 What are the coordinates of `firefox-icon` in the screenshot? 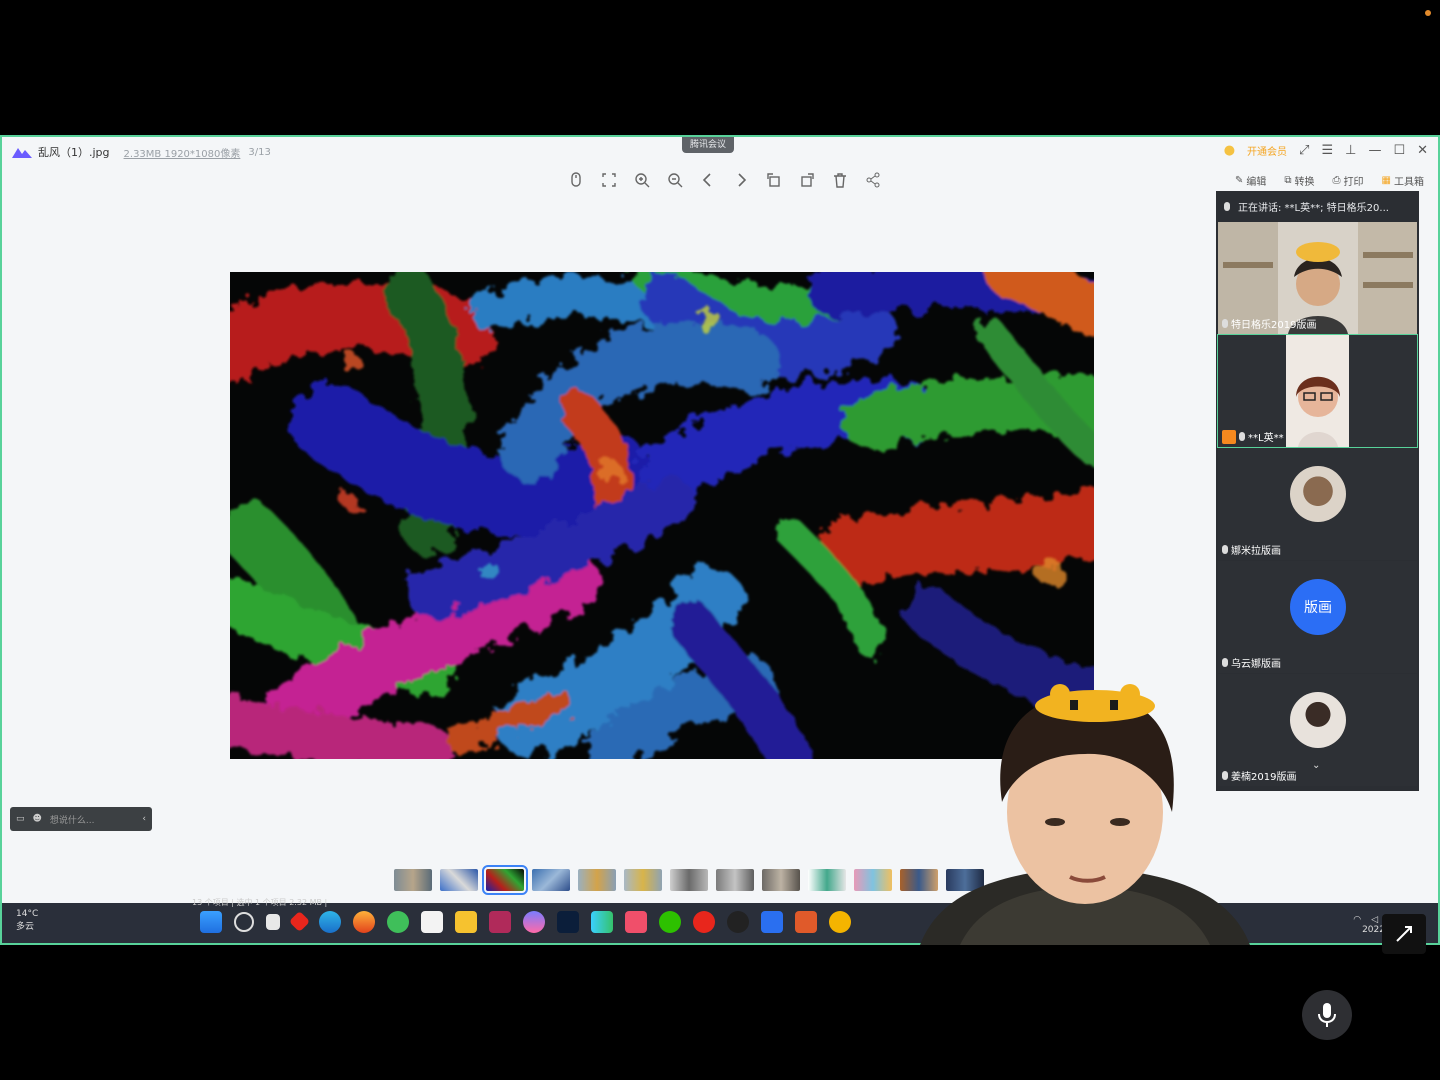 It's located at (364, 922).